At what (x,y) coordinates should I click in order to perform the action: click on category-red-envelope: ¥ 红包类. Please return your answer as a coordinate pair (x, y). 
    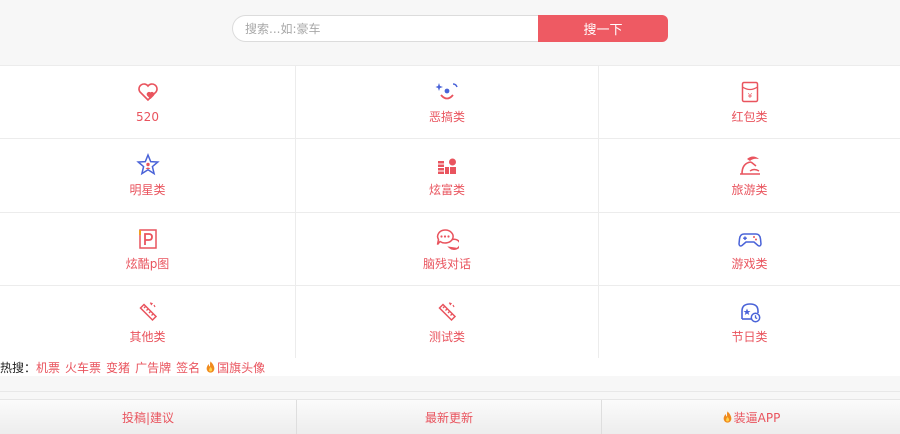
    Looking at the image, I should click on (749, 103).